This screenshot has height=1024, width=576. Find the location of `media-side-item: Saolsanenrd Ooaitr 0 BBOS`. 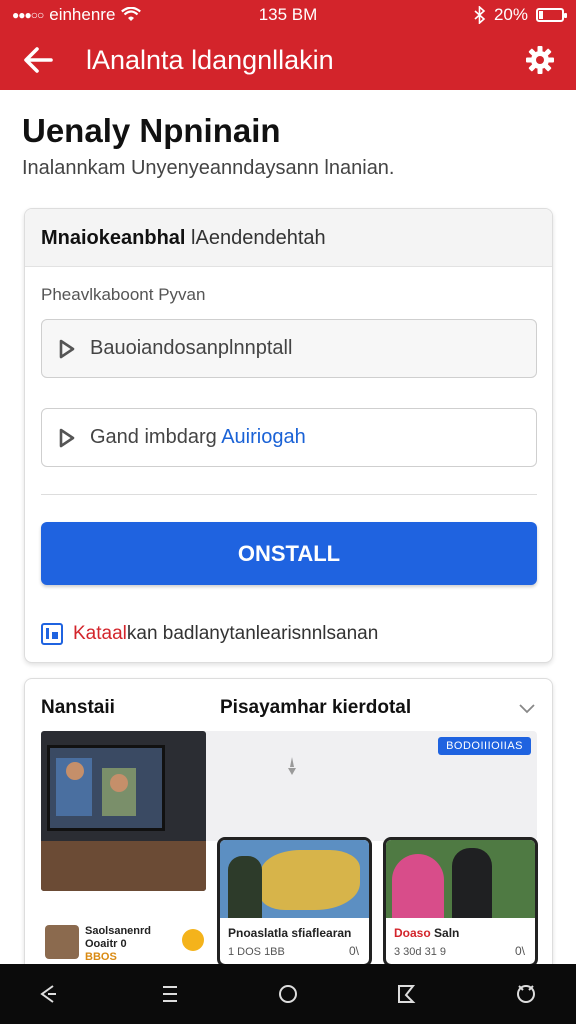

media-side-item: Saolsanenrd Ooaitr 0 BBOS is located at coordinates (123, 945).